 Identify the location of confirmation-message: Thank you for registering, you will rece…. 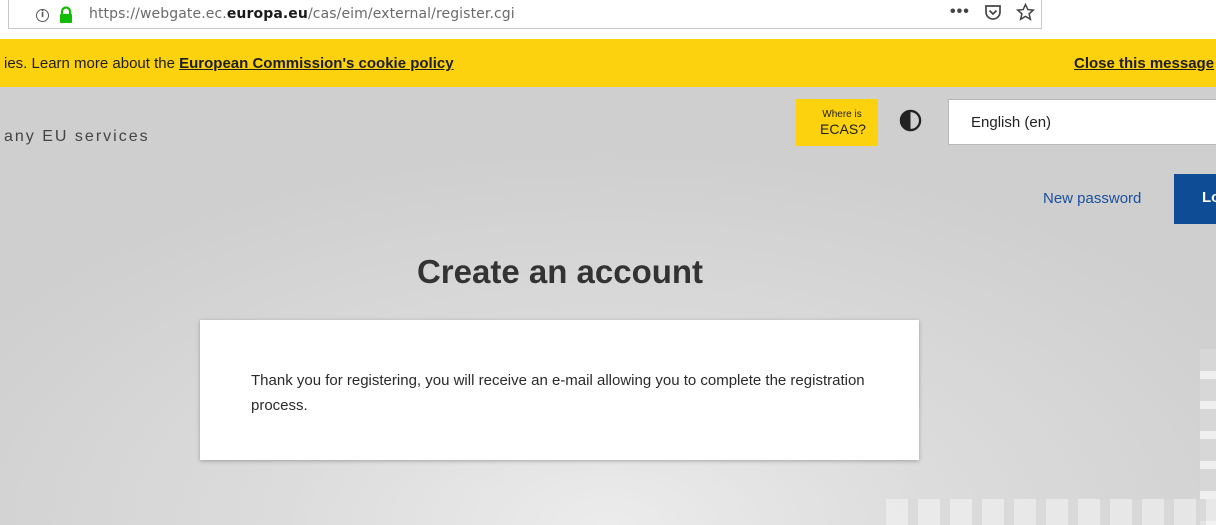
(558, 393).